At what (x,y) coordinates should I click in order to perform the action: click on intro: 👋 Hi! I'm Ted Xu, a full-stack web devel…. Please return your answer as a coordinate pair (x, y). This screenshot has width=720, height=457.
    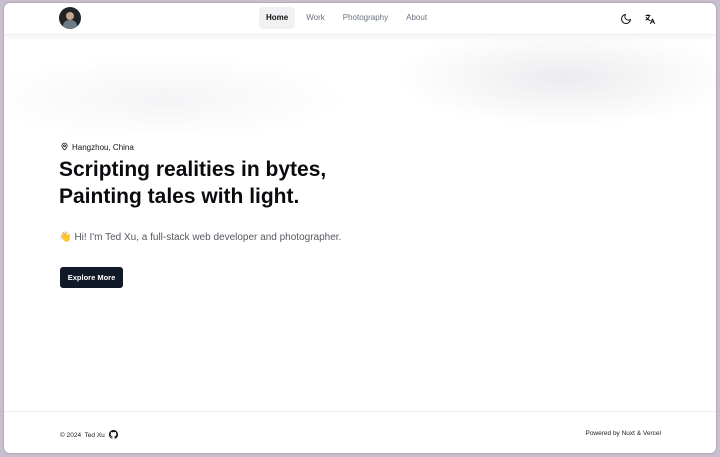
    Looking at the image, I should click on (200, 237).